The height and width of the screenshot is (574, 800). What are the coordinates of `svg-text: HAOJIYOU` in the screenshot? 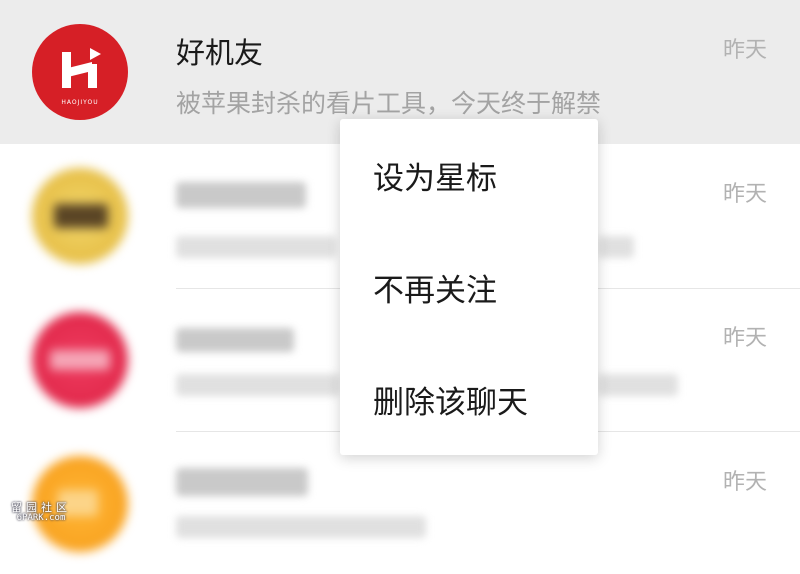 It's located at (79, 102).